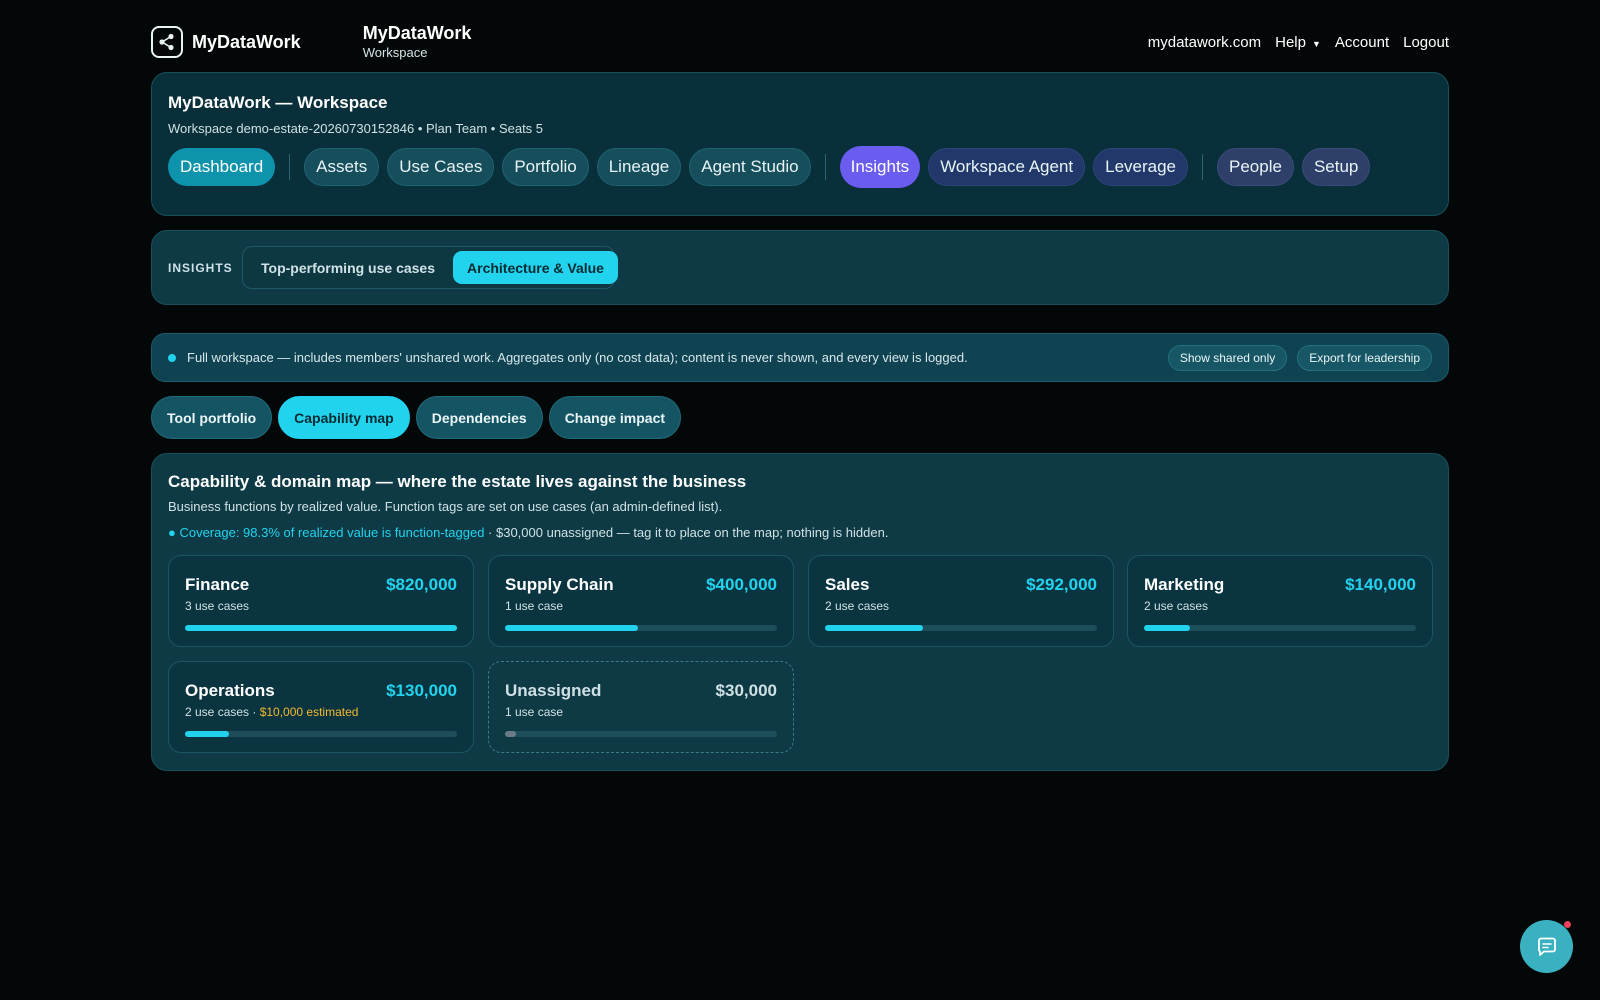 The image size is (1600, 1000). Describe the element at coordinates (1426, 42) in the screenshot. I see `logout-link: Logout` at that location.